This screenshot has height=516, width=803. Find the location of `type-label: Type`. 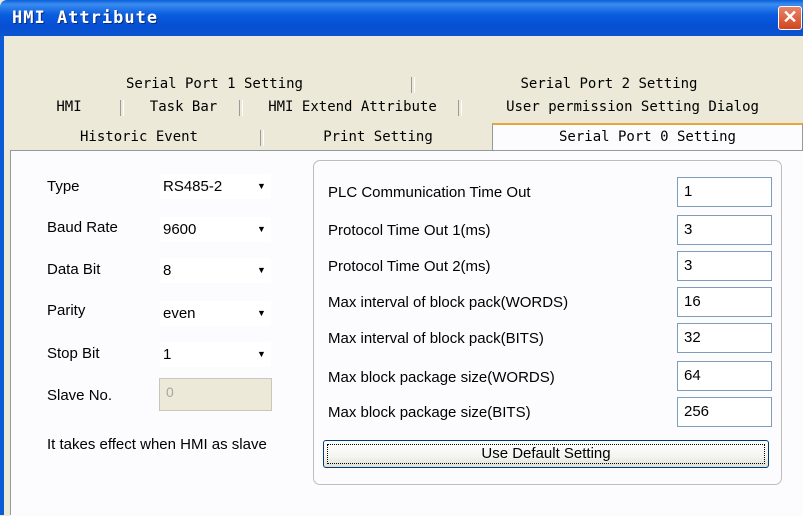

type-label: Type is located at coordinates (63, 186).